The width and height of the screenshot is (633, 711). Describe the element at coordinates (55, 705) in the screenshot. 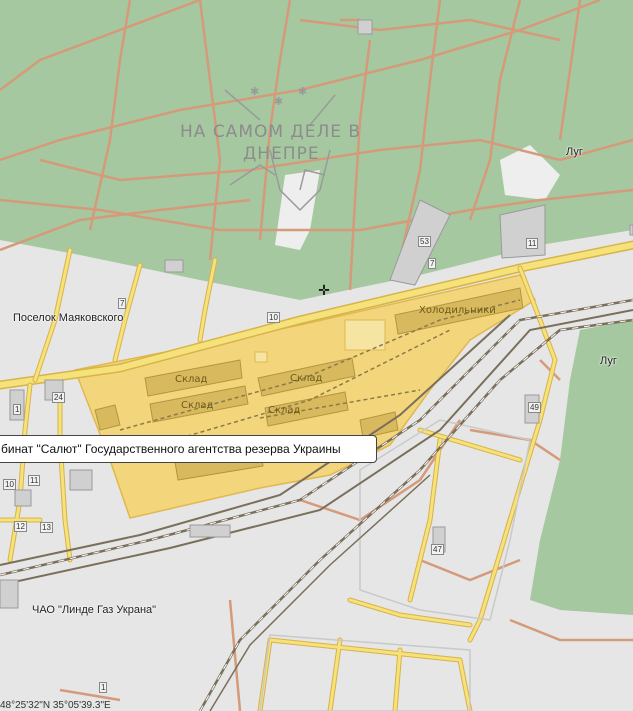

I see `coordinates-readout: 48°25'32"N 35°05'39.3"E` at that location.